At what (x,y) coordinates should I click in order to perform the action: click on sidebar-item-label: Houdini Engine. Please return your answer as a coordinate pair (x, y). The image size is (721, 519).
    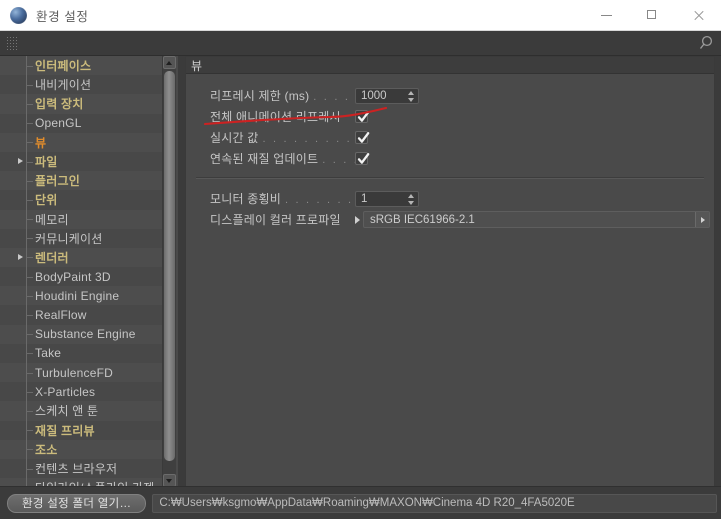
    Looking at the image, I should click on (77, 295).